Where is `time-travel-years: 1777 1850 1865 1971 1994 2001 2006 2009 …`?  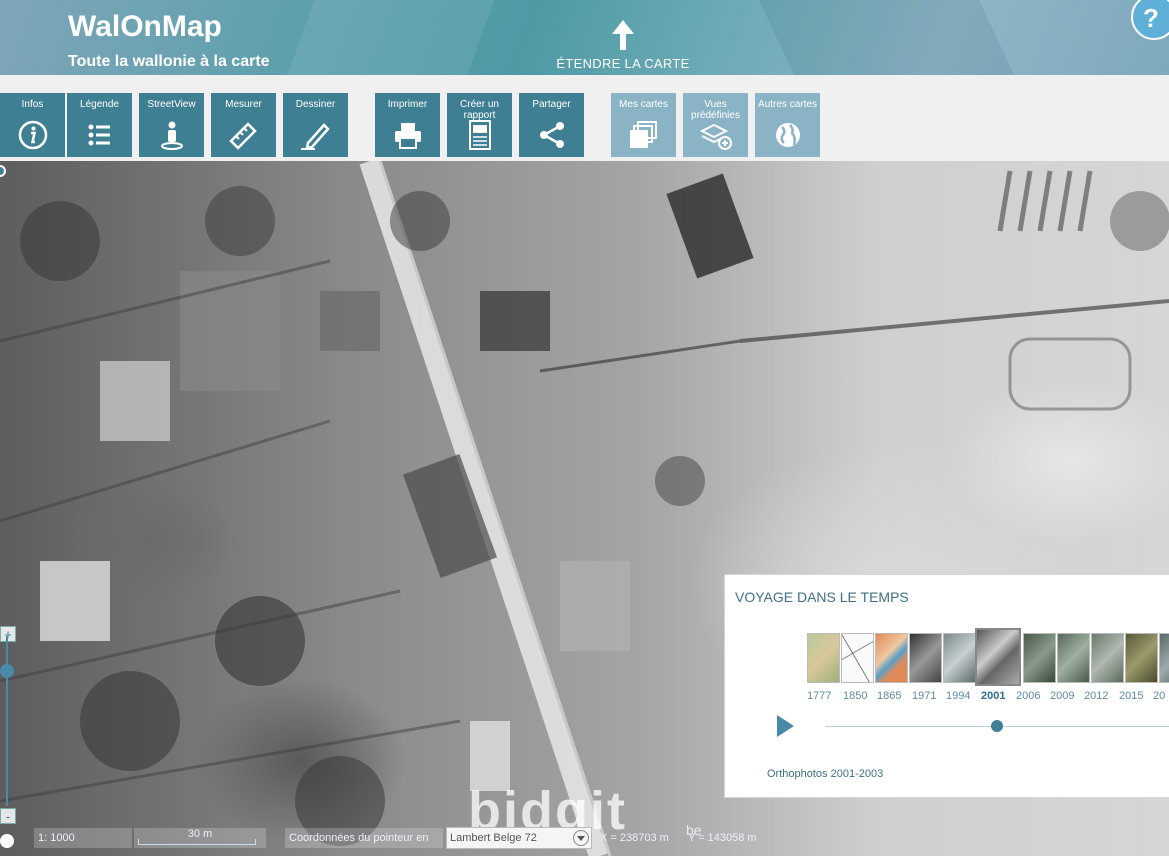 time-travel-years: 1777 1850 1865 1971 1994 2001 2006 2009 … is located at coordinates (988, 698).